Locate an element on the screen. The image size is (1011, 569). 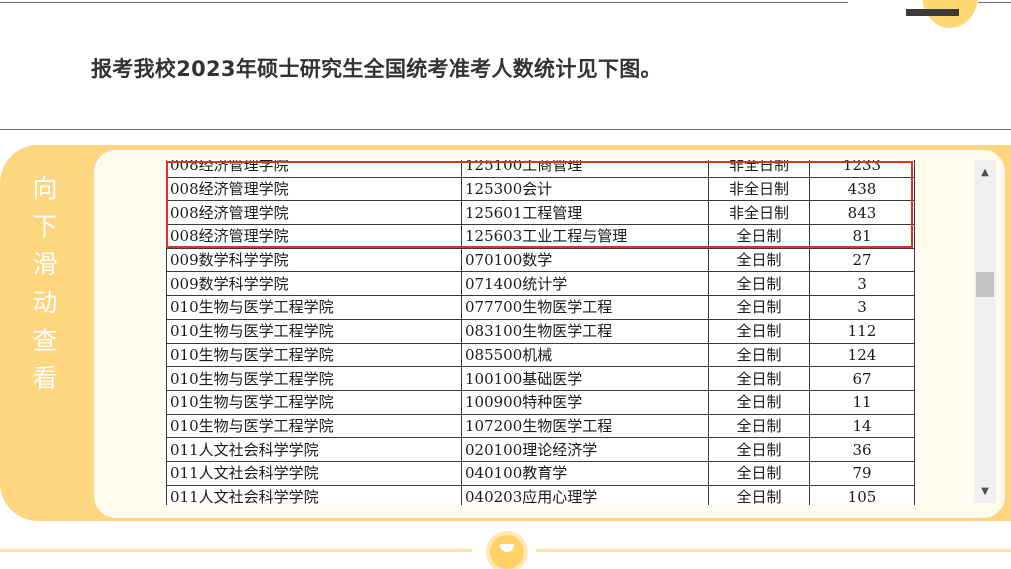
count-cell: 124 is located at coordinates (862, 355).